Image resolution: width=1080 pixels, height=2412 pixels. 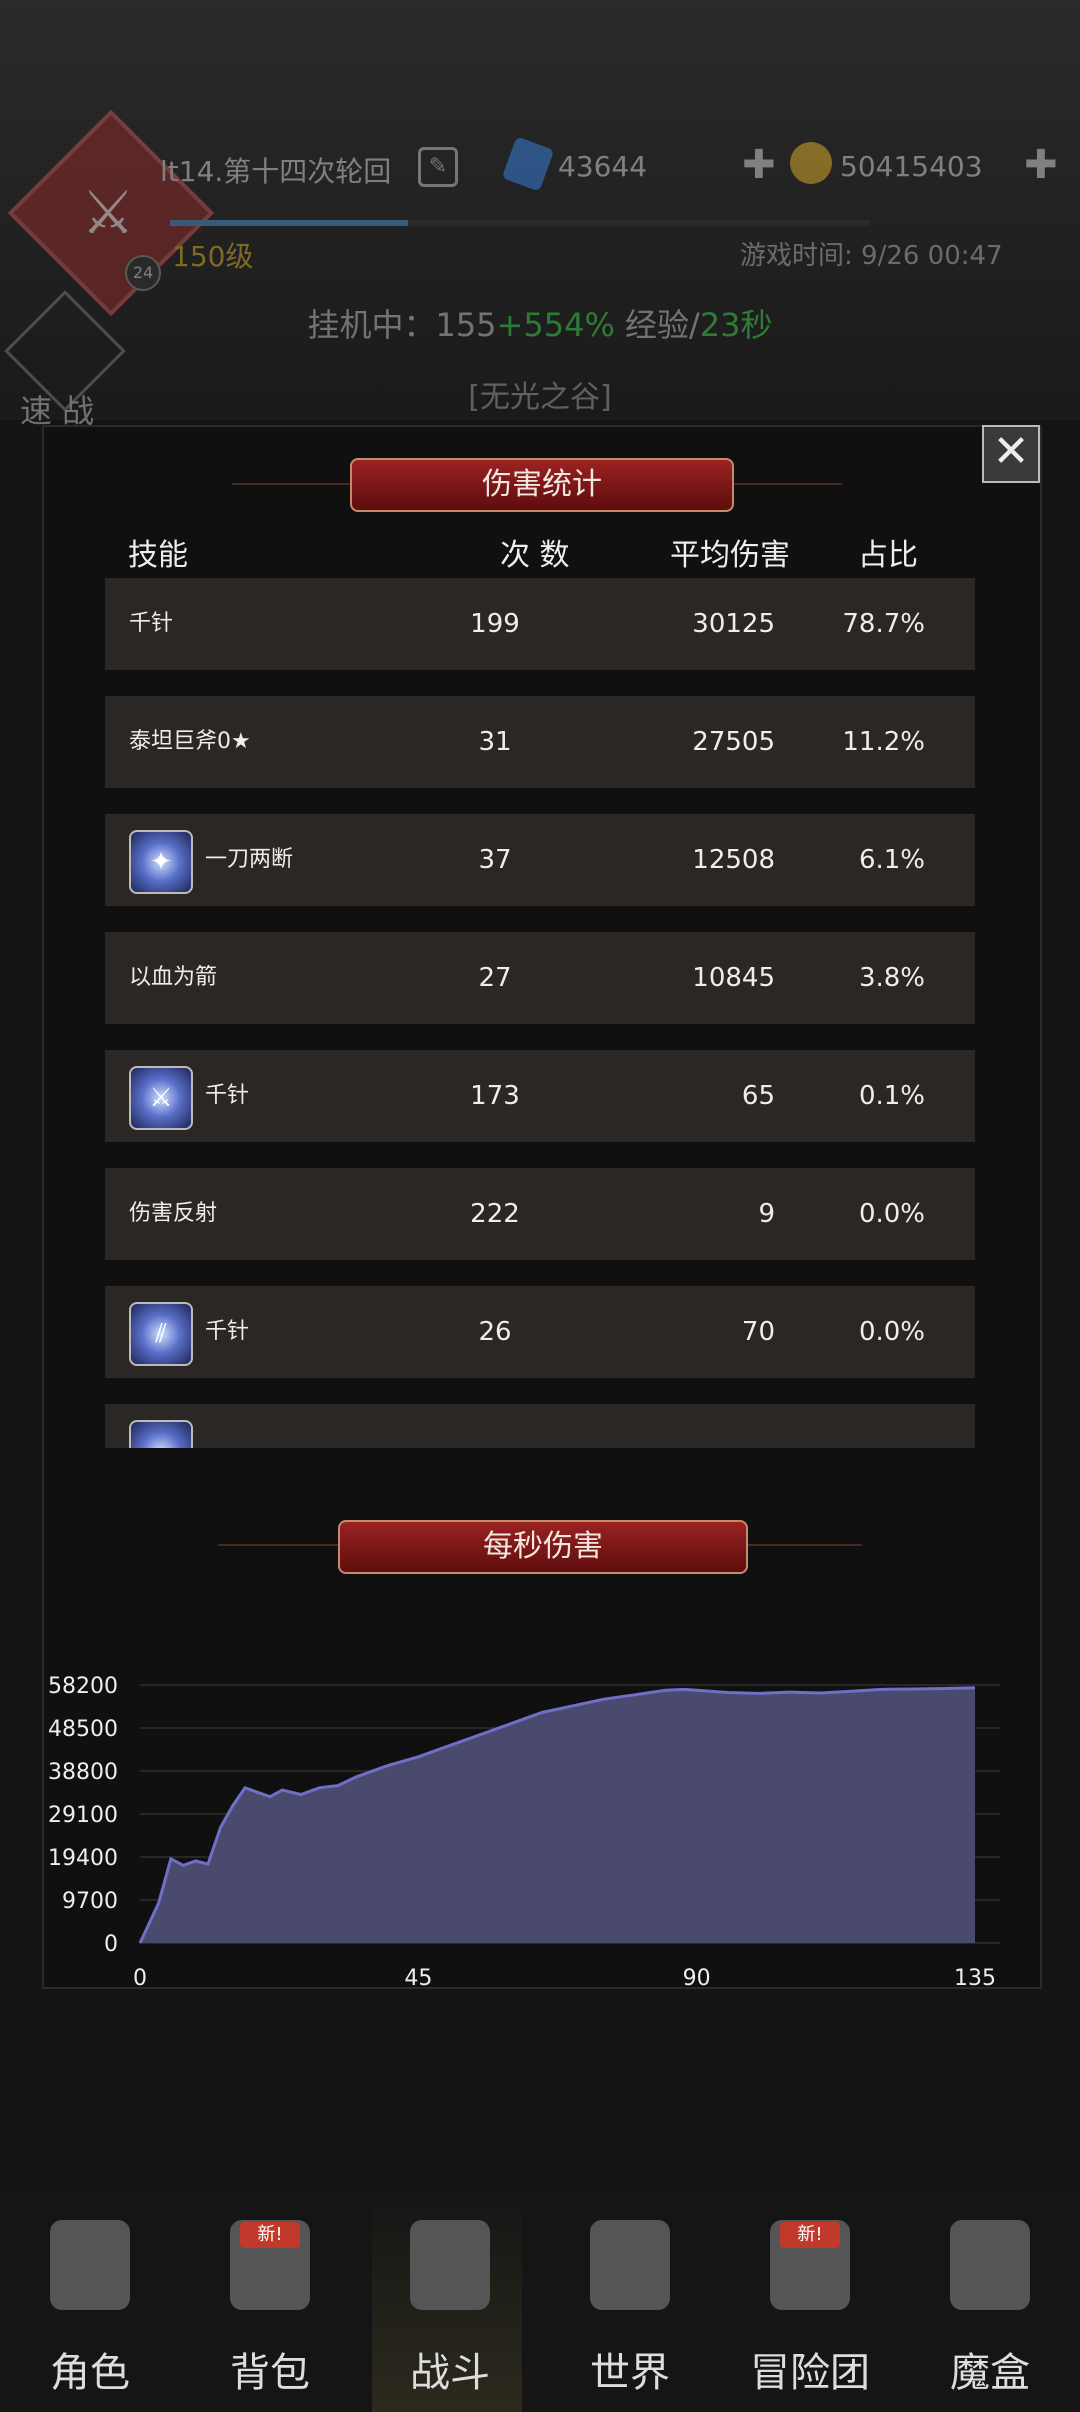 I want to click on column-skill: 技能, so click(x=158, y=555).